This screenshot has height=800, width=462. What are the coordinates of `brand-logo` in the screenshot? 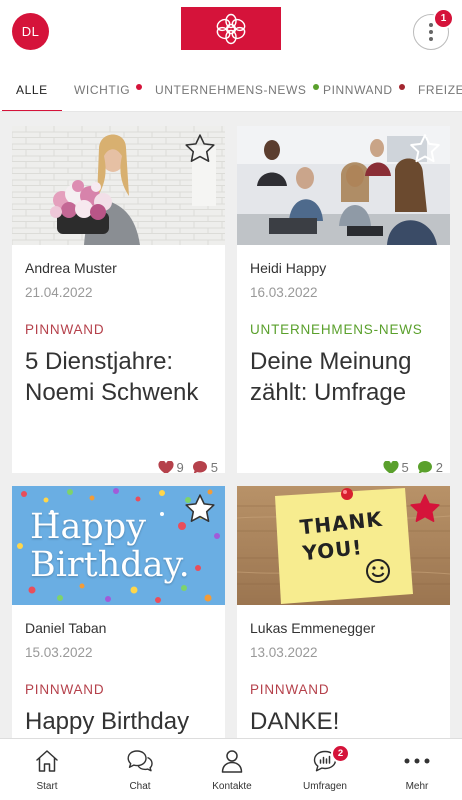 It's located at (231, 28).